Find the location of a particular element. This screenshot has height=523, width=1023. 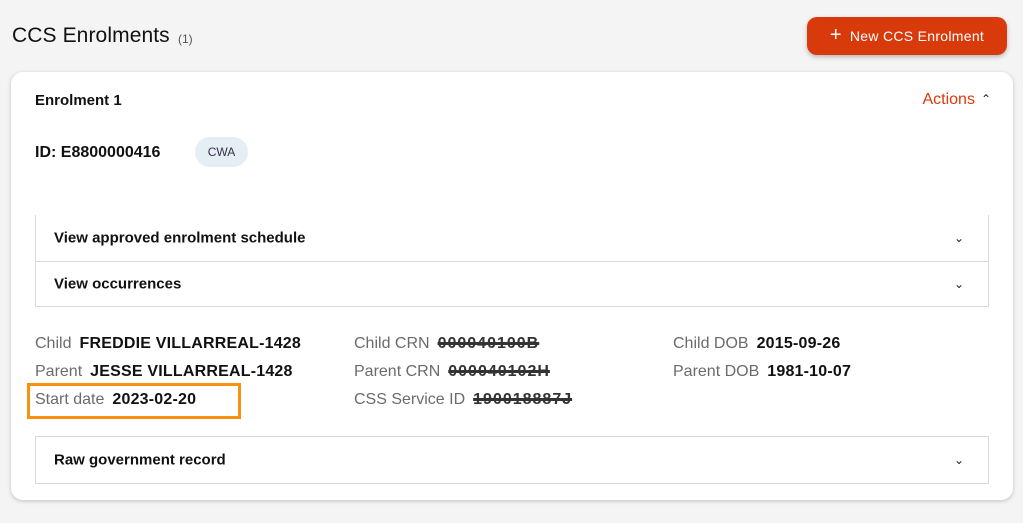

field-label: Parent is located at coordinates (59, 371).